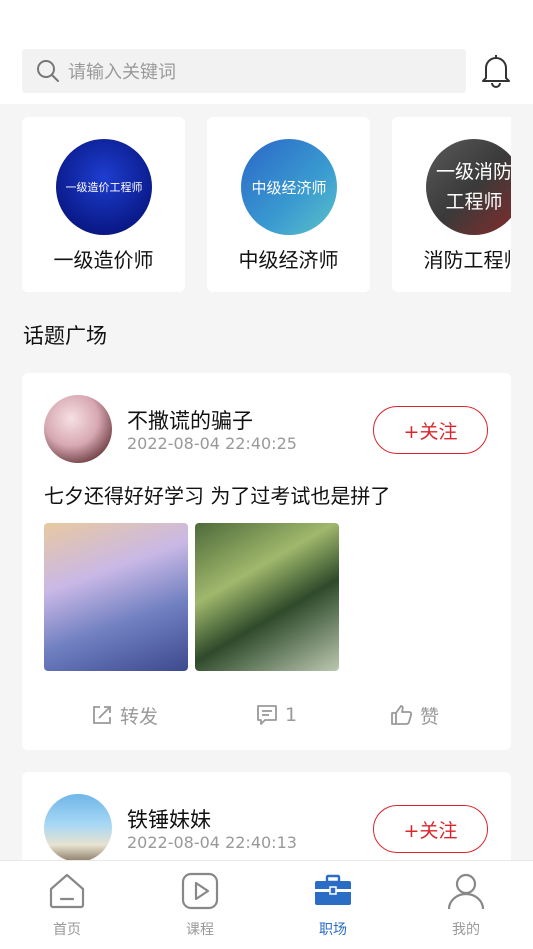 The image size is (533, 949). I want to click on person-icon, so click(466, 891).